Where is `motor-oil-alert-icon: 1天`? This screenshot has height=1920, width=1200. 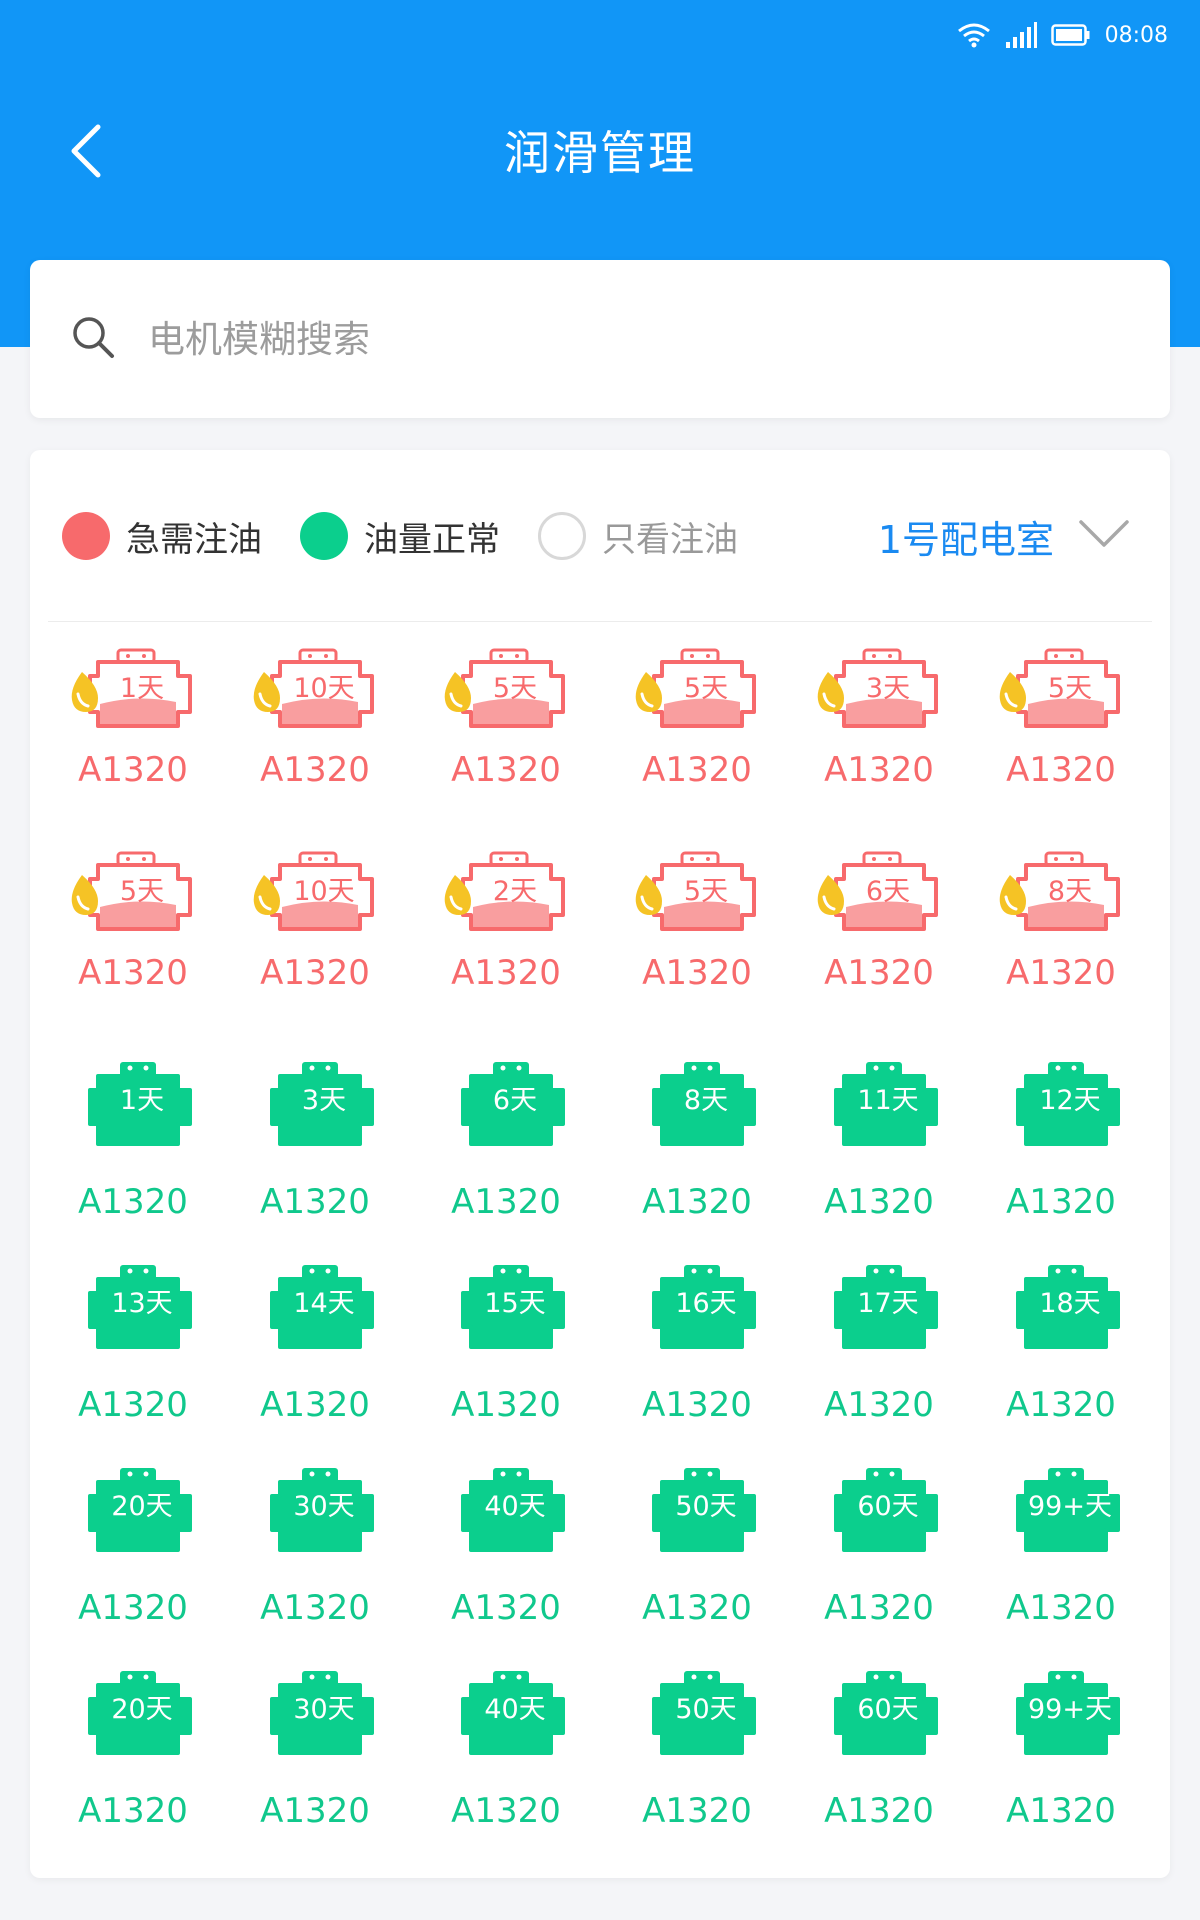
motor-oil-alert-icon: 1天 is located at coordinates (133, 692).